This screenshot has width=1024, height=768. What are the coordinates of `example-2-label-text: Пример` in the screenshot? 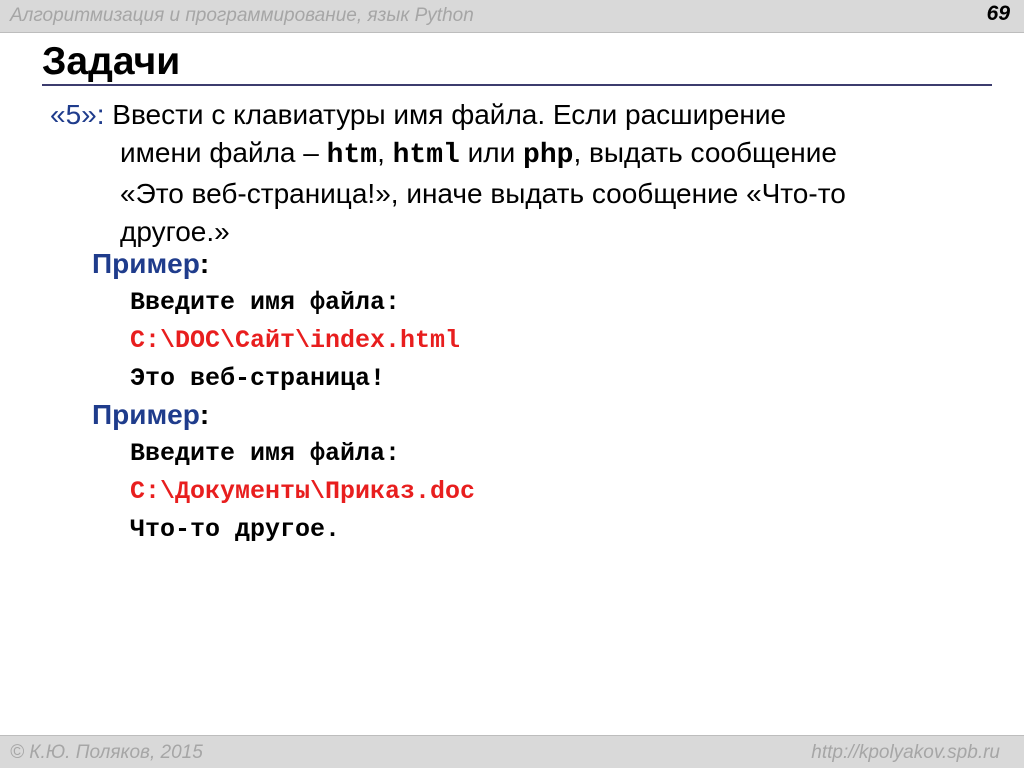 It's located at (146, 414).